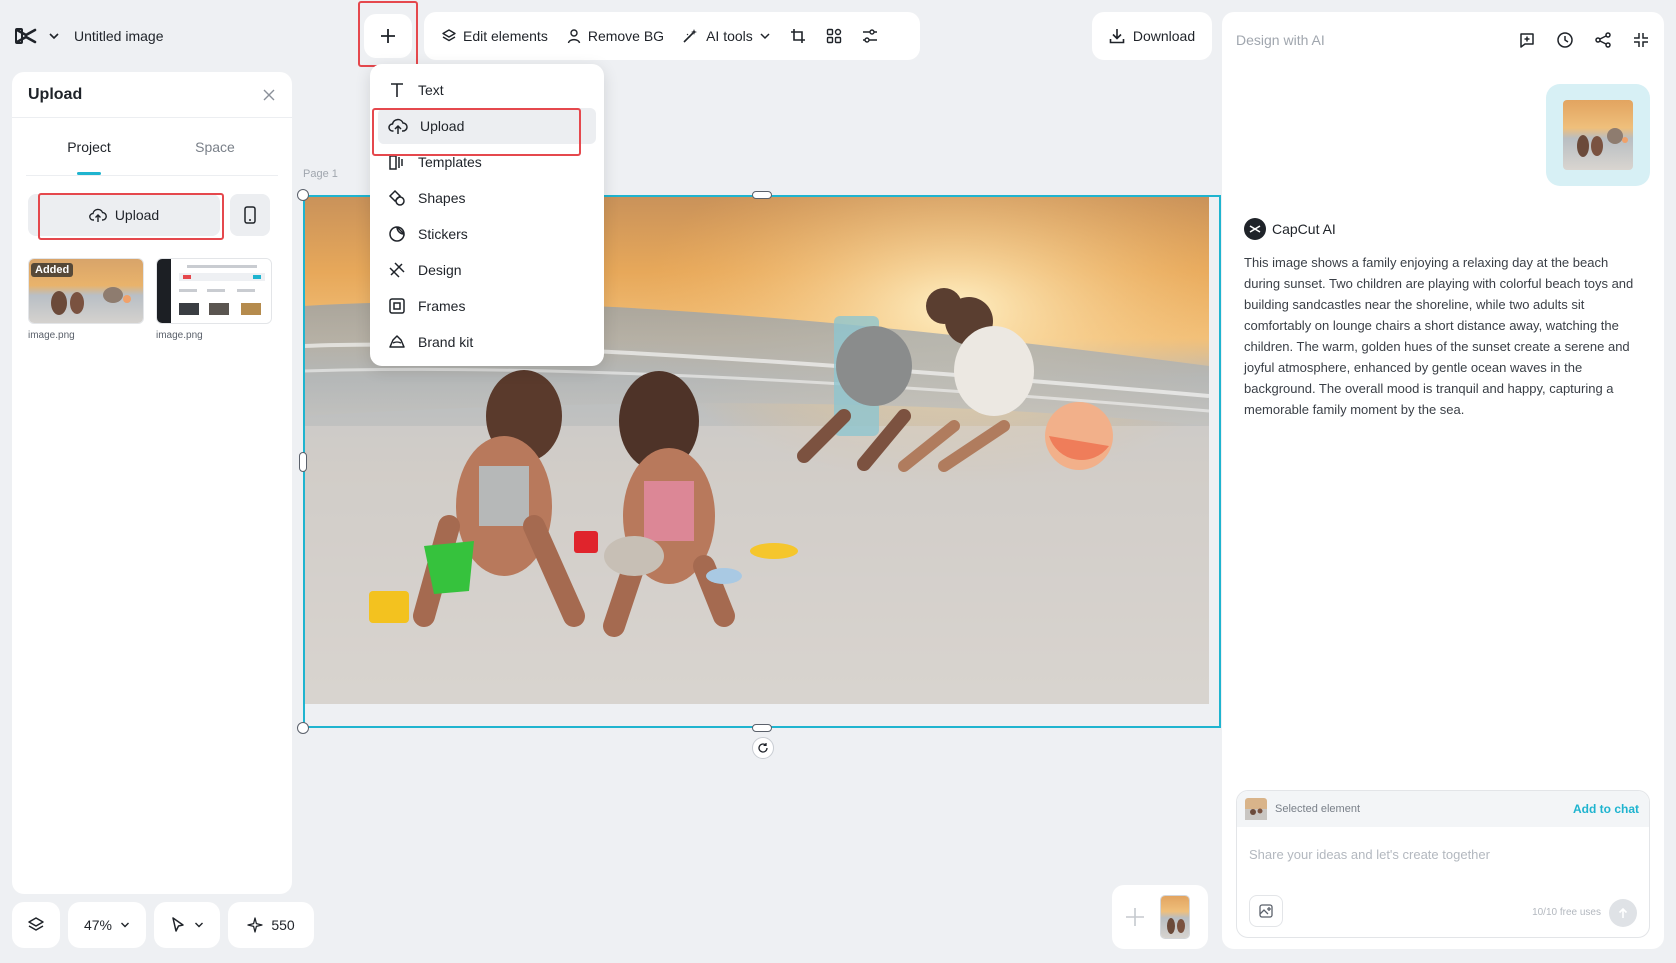  I want to click on menu-item-text: Text, so click(487, 90).